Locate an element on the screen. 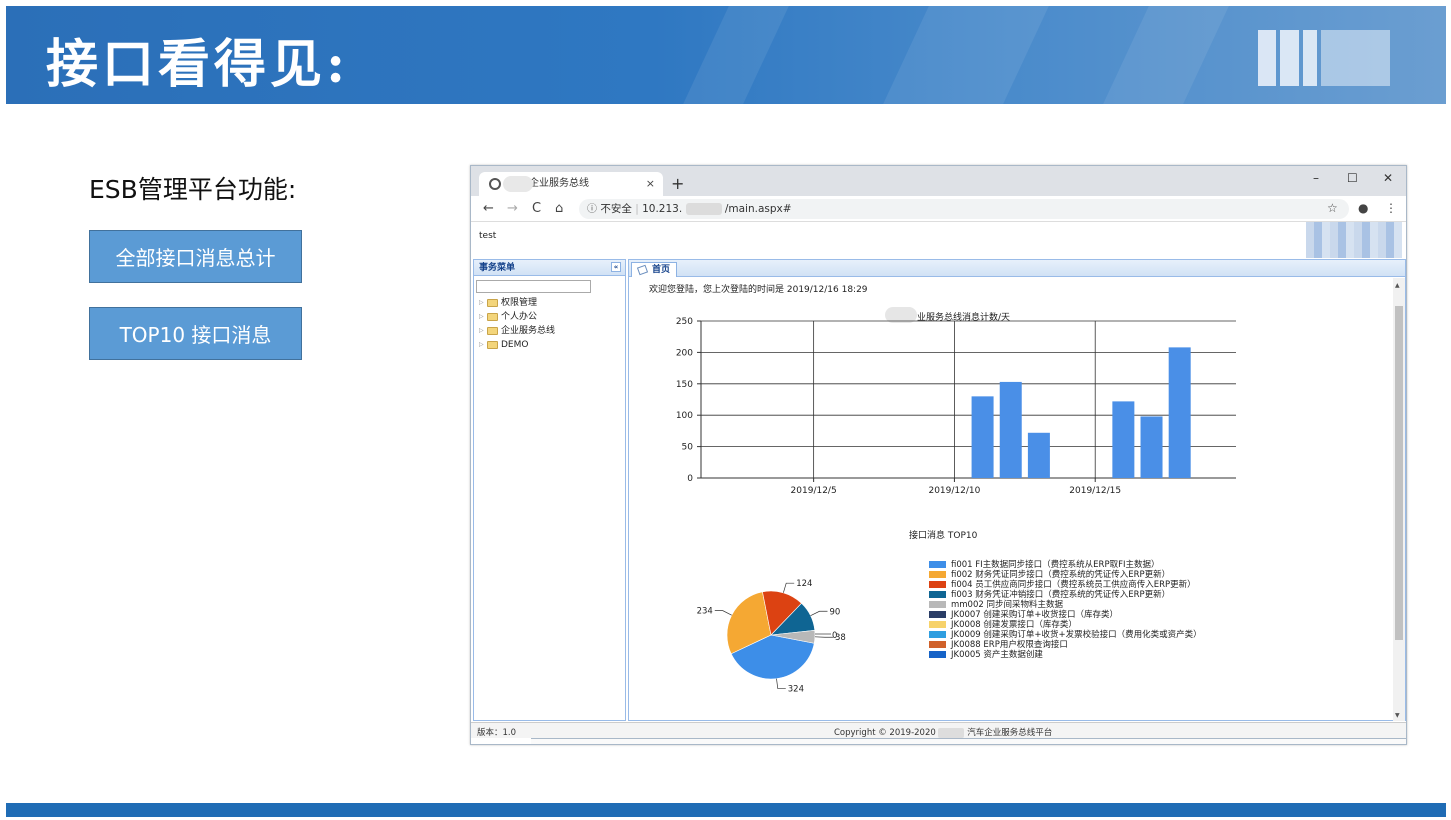 The image size is (1451, 820). browser-tabbar: 车企业服务总线 × + – ☐ ✕ is located at coordinates (938, 181).